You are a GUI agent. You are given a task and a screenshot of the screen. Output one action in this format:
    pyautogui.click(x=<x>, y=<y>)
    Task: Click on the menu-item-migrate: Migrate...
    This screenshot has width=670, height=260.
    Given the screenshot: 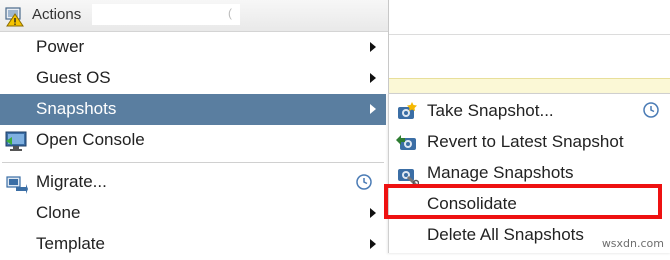 What is the action you would take?
    pyautogui.click(x=193, y=182)
    